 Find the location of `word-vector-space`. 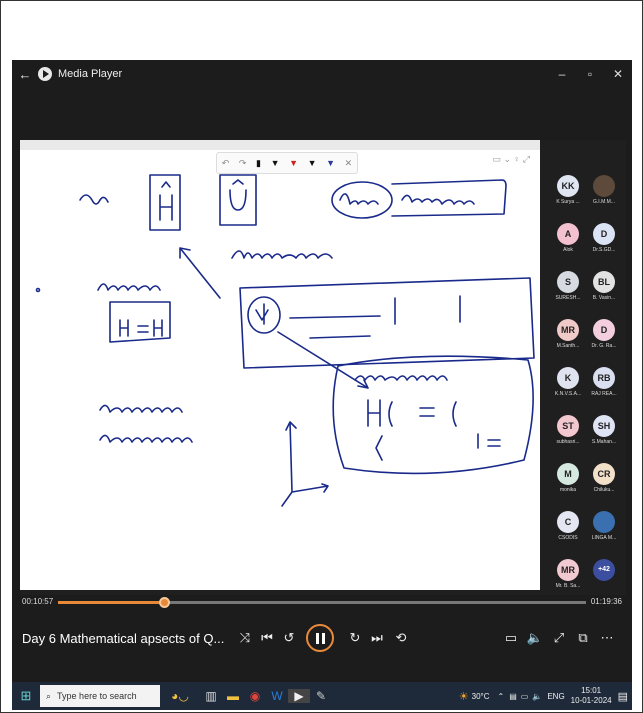

word-vector-space is located at coordinates (438, 199).